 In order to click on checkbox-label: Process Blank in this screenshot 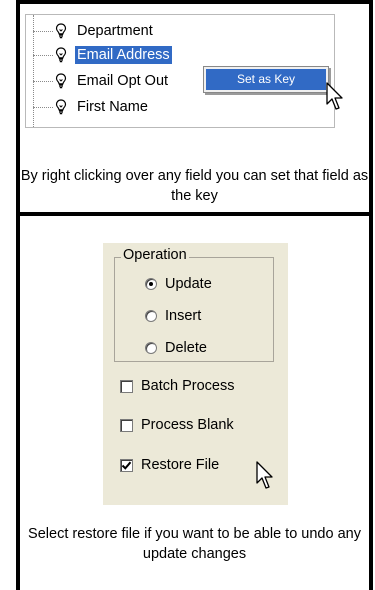, I will do `click(187, 425)`.